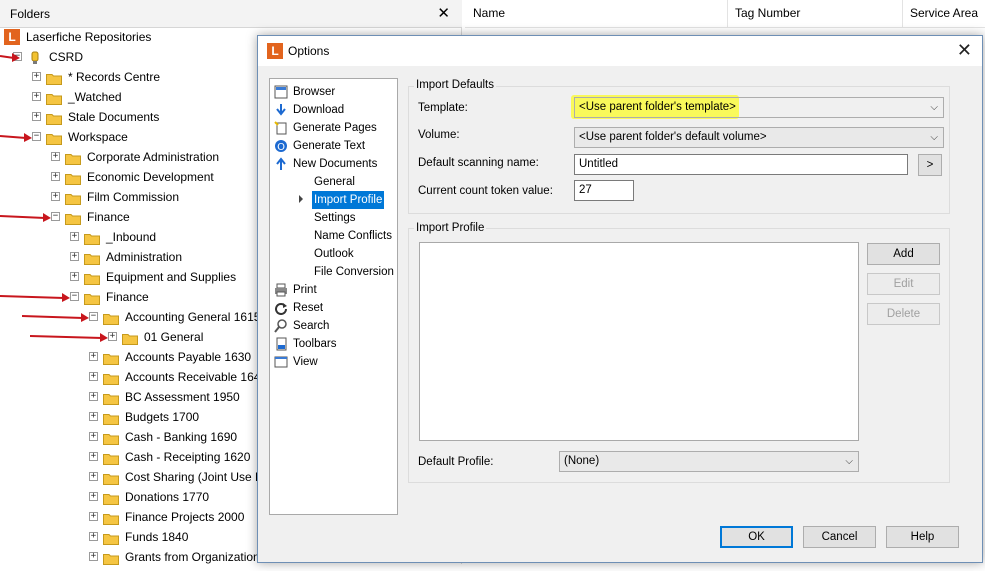 The height and width of the screenshot is (571, 985). I want to click on tree-item-label: Budgets 1700, so click(162, 417).